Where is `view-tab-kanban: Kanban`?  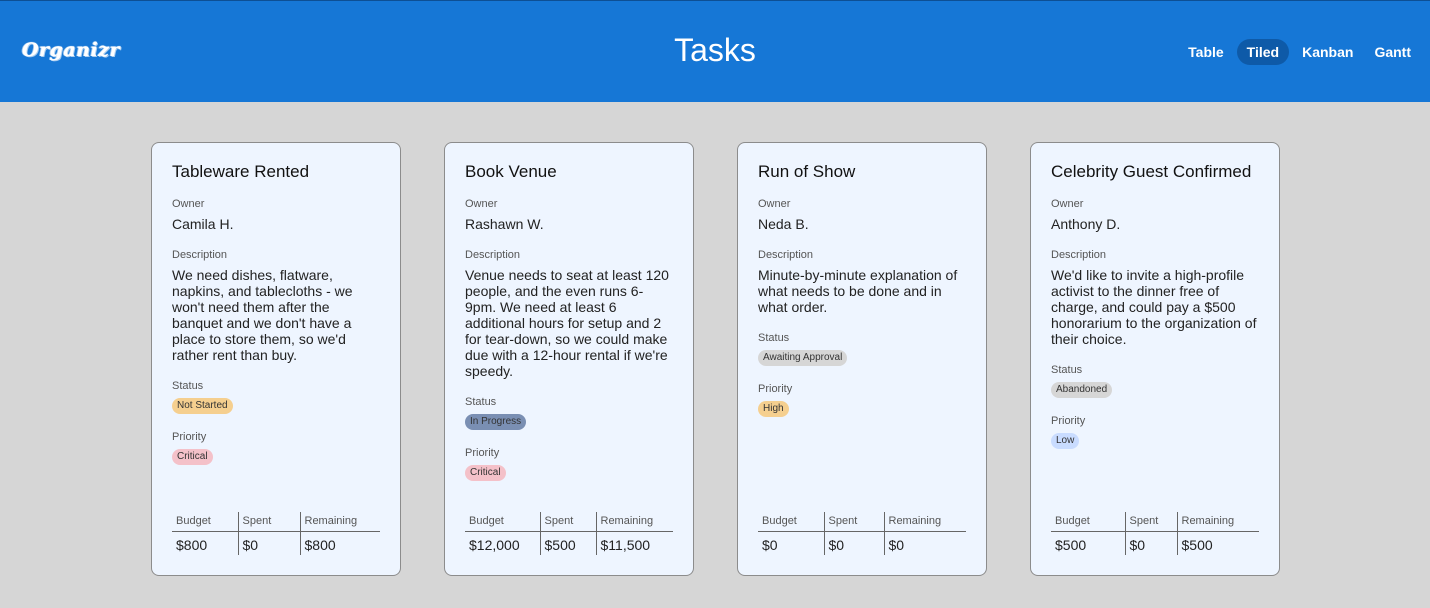 view-tab-kanban: Kanban is located at coordinates (1327, 52).